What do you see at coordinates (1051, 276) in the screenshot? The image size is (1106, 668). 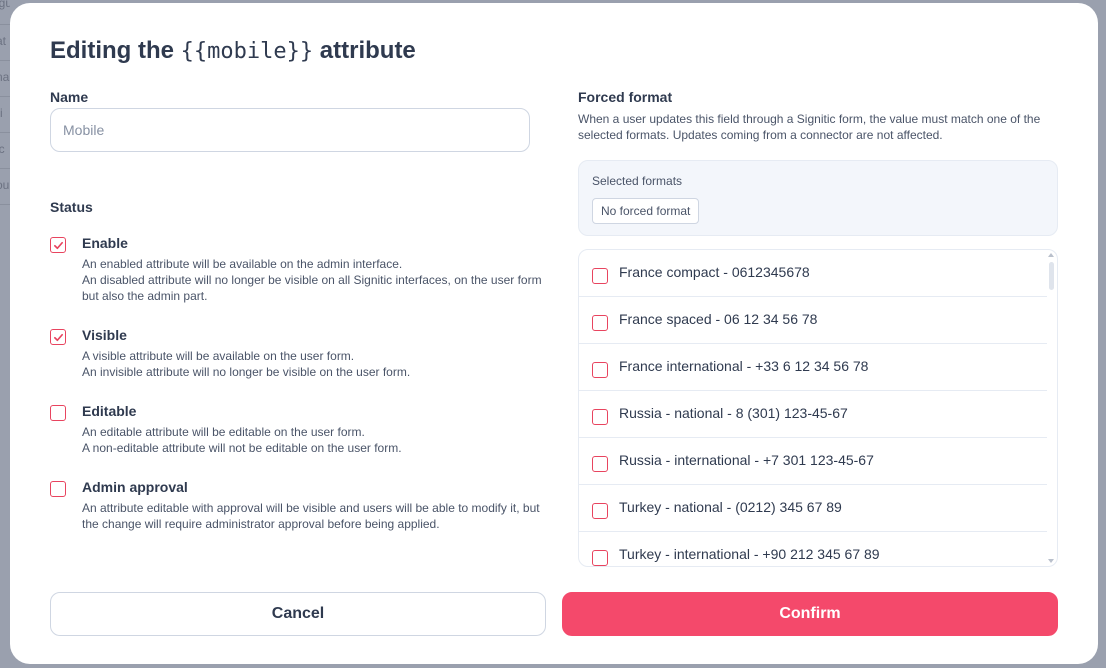 I see `scrollbar-thumb` at bounding box center [1051, 276].